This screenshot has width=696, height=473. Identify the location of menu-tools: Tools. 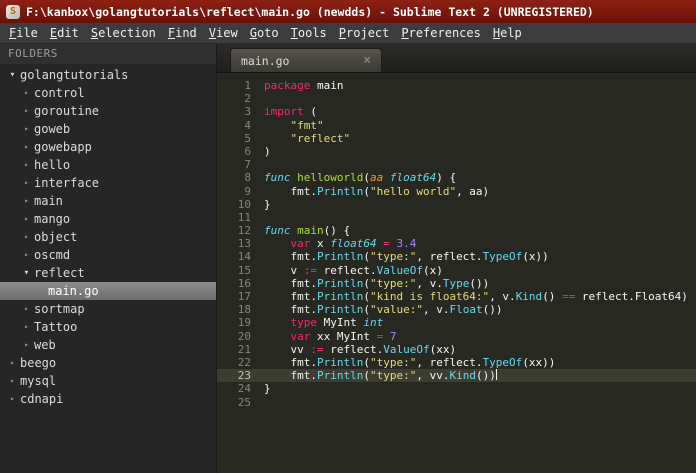
(309, 33).